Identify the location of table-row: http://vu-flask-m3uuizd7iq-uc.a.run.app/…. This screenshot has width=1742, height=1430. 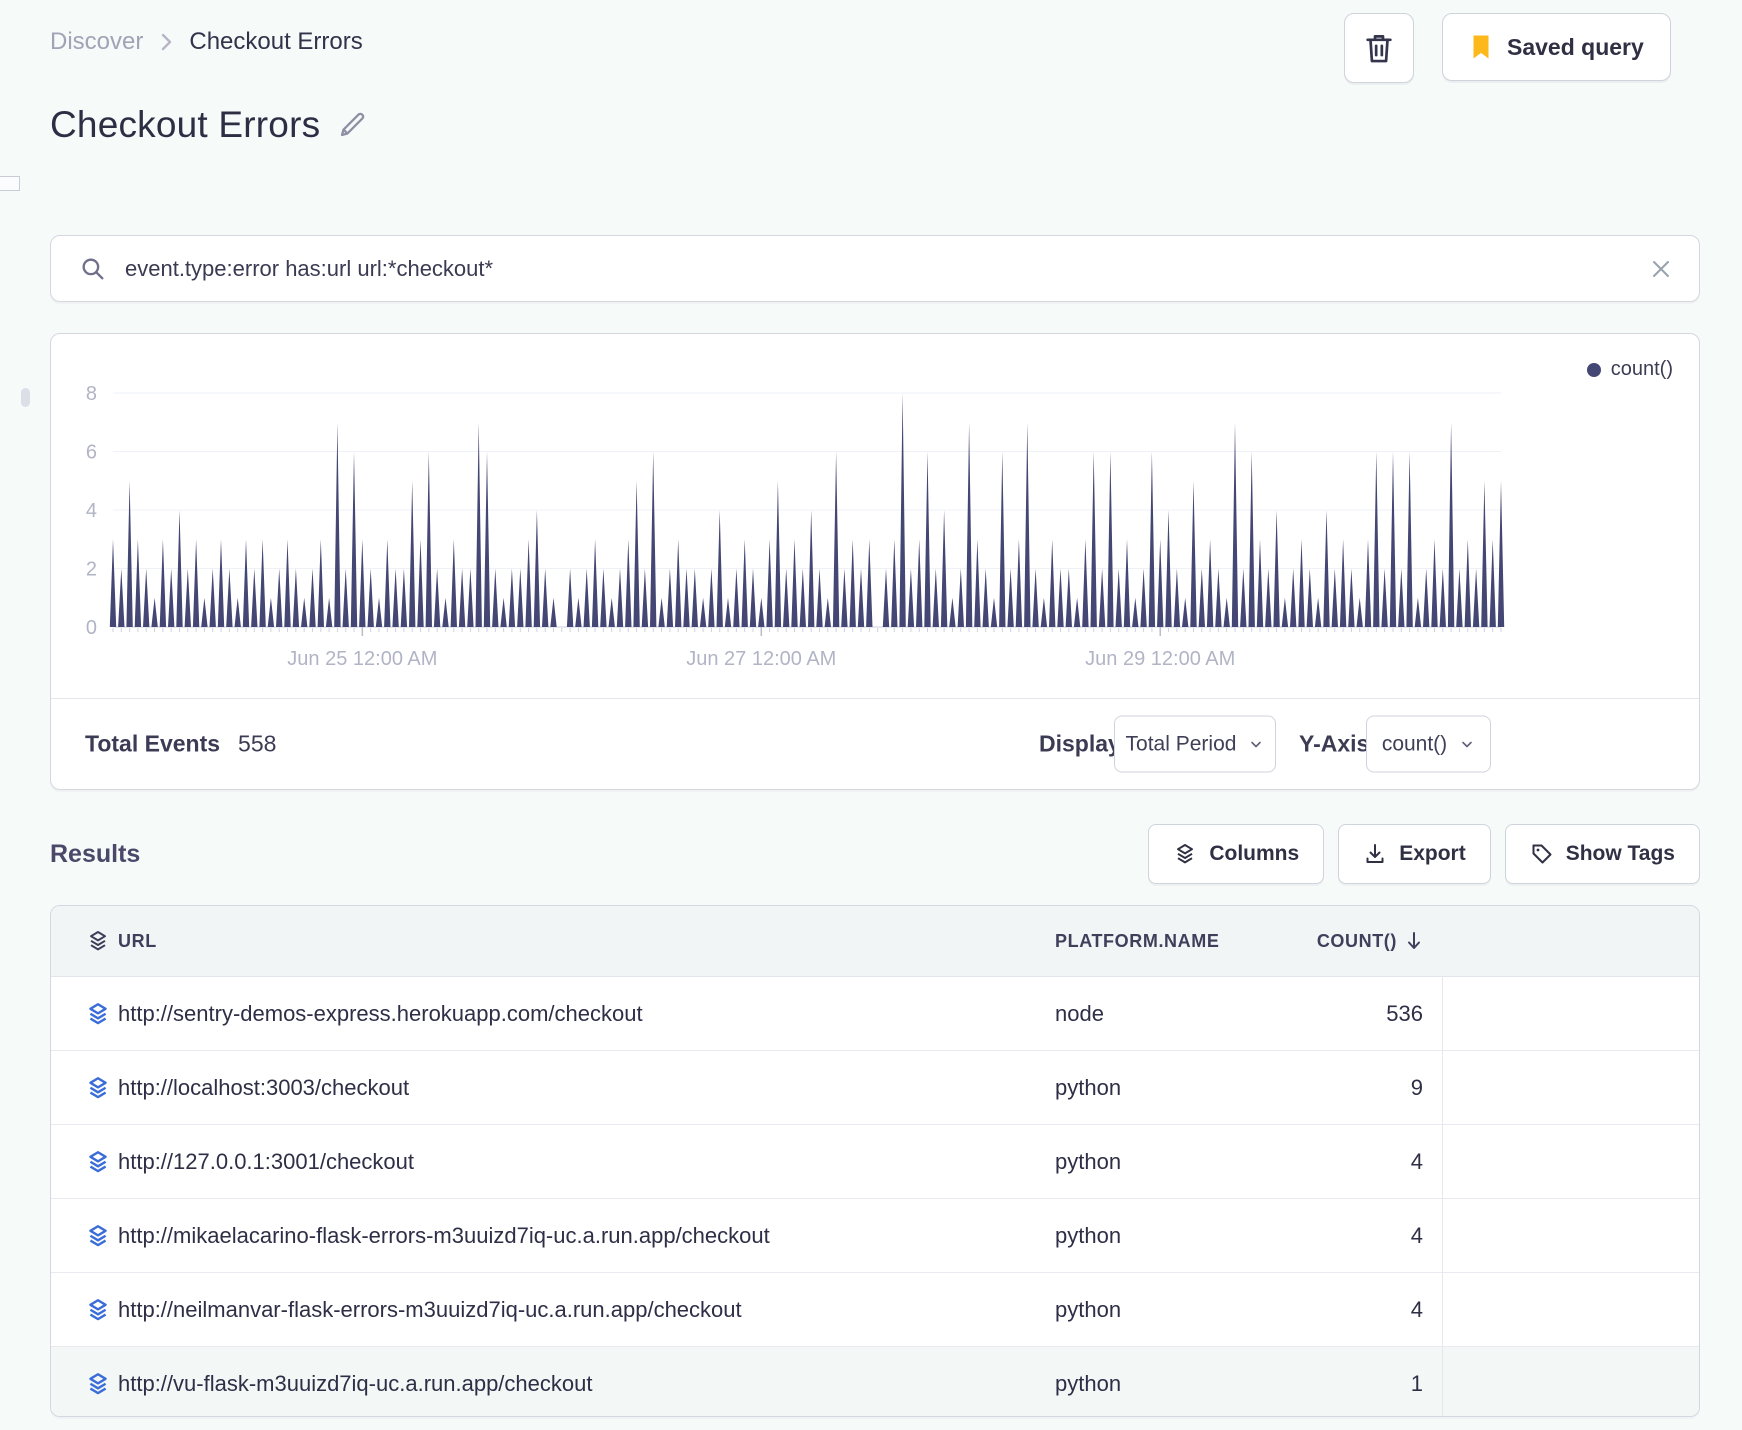
(875, 1381).